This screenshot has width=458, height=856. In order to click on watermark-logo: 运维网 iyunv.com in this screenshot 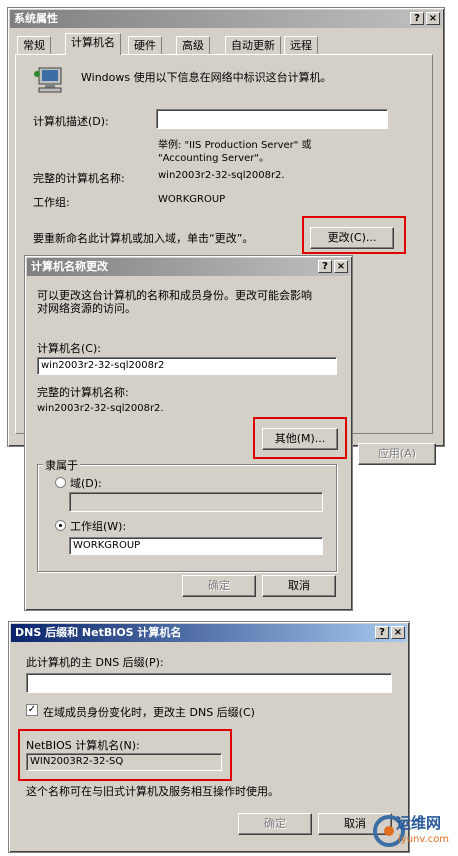, I will do `click(414, 830)`.